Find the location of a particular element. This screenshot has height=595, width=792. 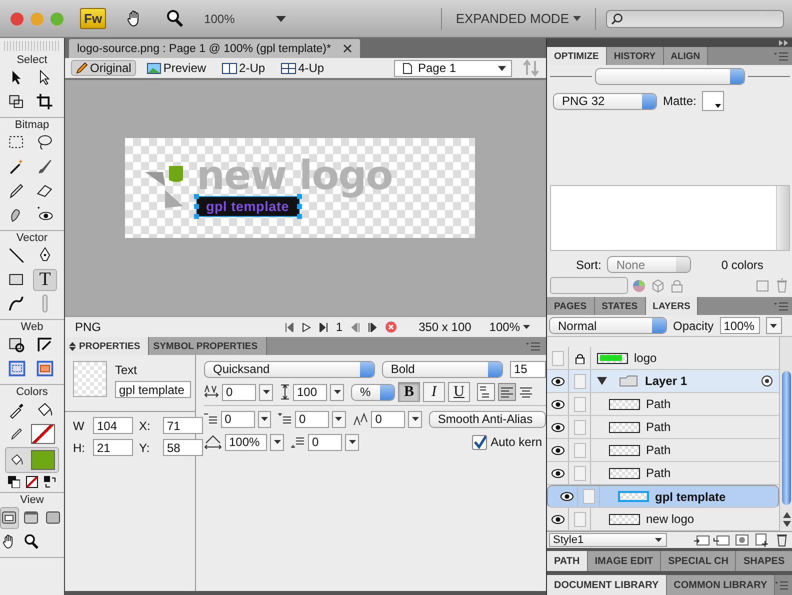

panel-tab: PROPERTIES is located at coordinates (107, 346).